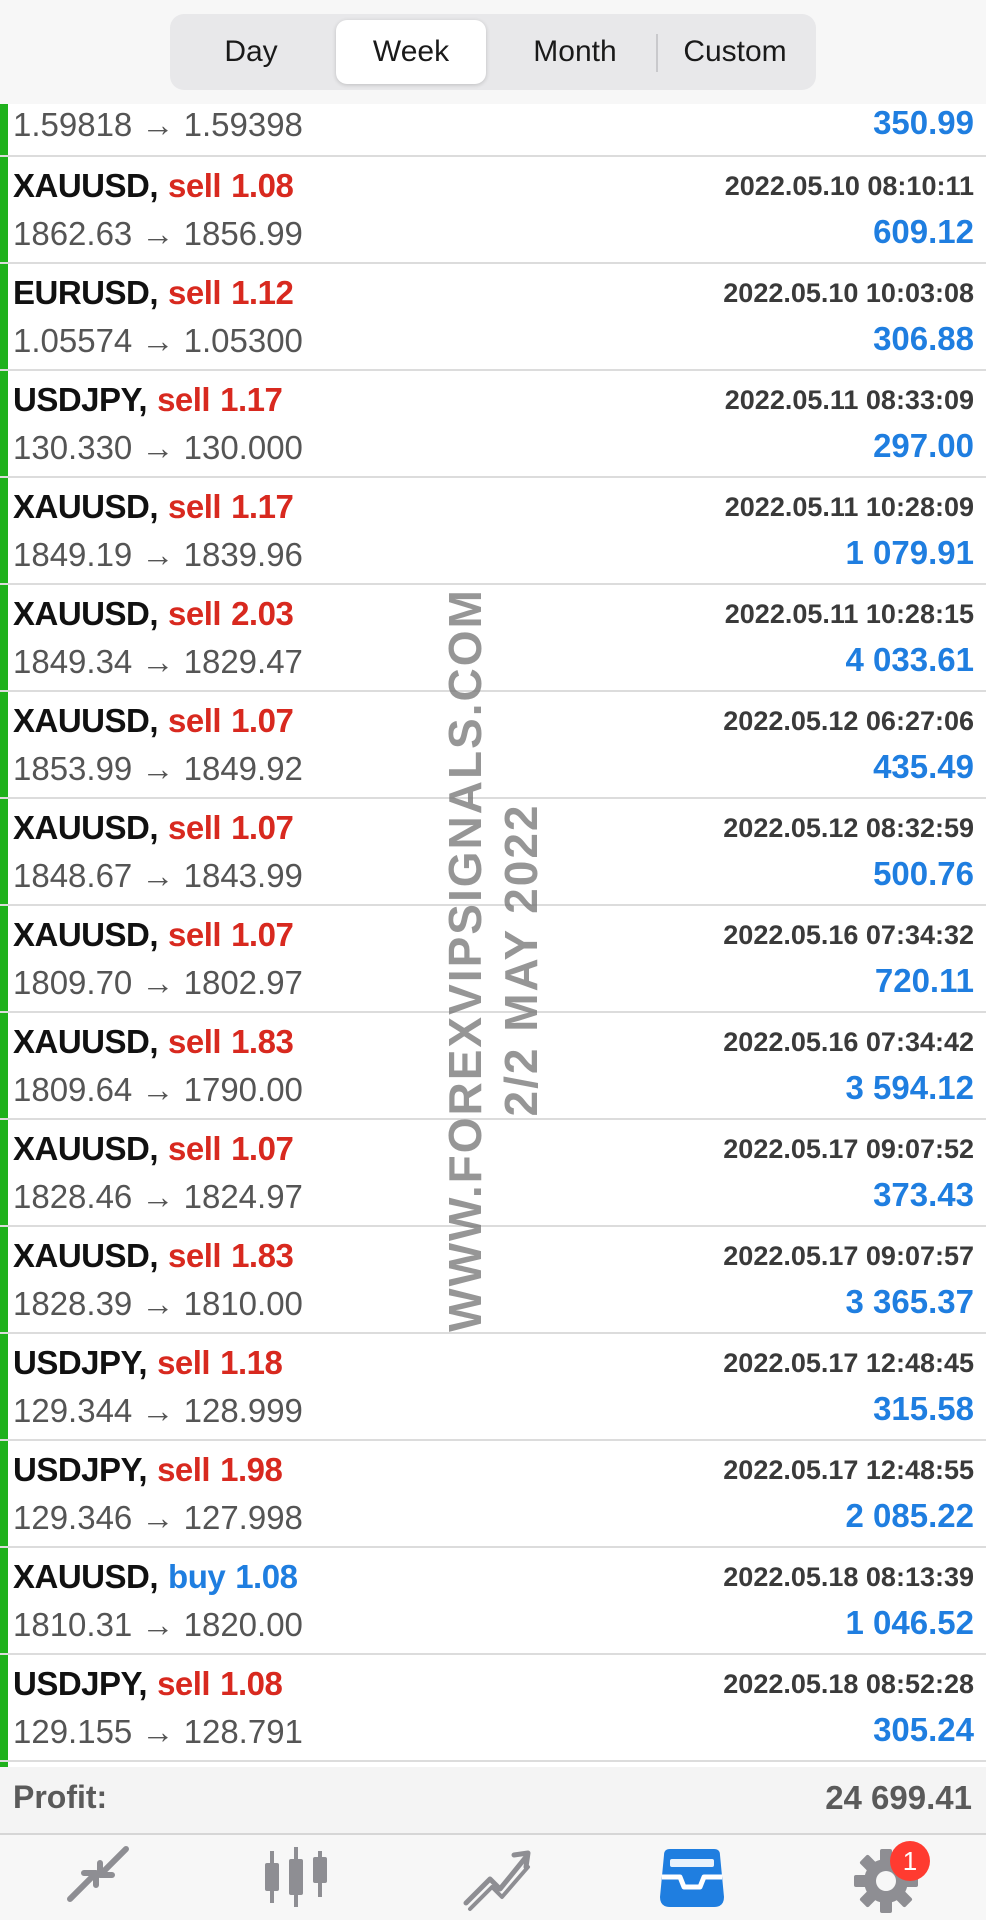 The height and width of the screenshot is (1920, 986). What do you see at coordinates (909, 552) in the screenshot?
I see `trade-profit: 1 079.91` at bounding box center [909, 552].